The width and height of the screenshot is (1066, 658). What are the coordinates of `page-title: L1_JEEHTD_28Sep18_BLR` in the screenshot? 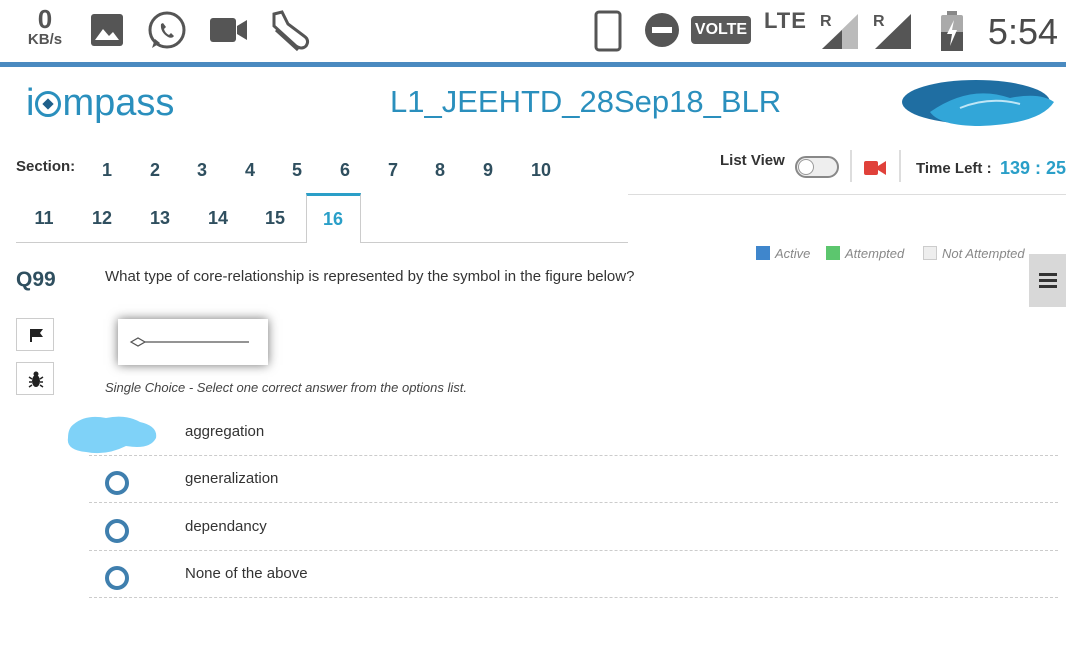 It's located at (586, 101).